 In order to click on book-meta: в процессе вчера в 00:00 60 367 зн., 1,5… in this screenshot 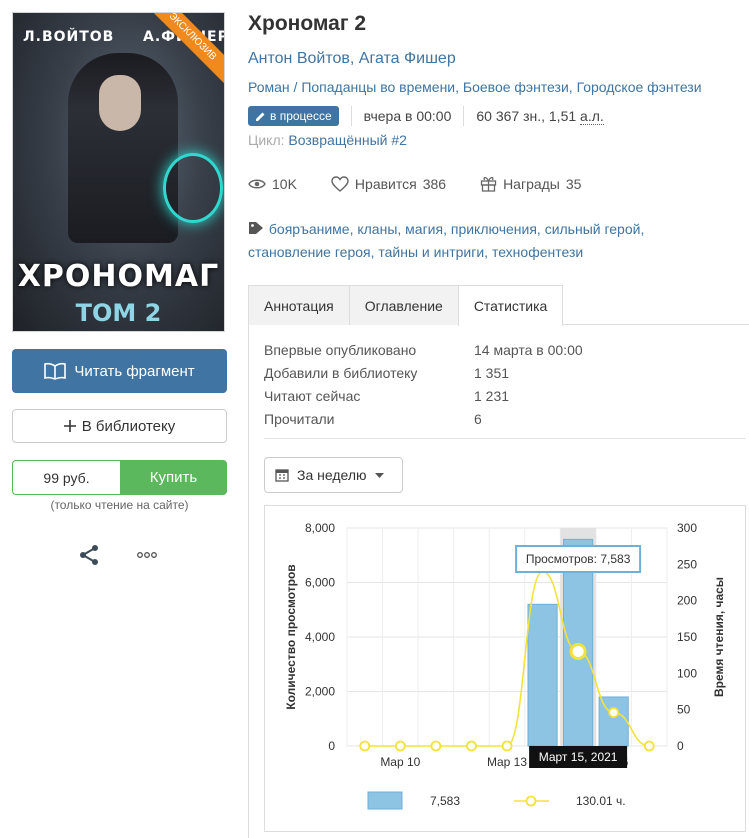, I will do `click(426, 116)`.